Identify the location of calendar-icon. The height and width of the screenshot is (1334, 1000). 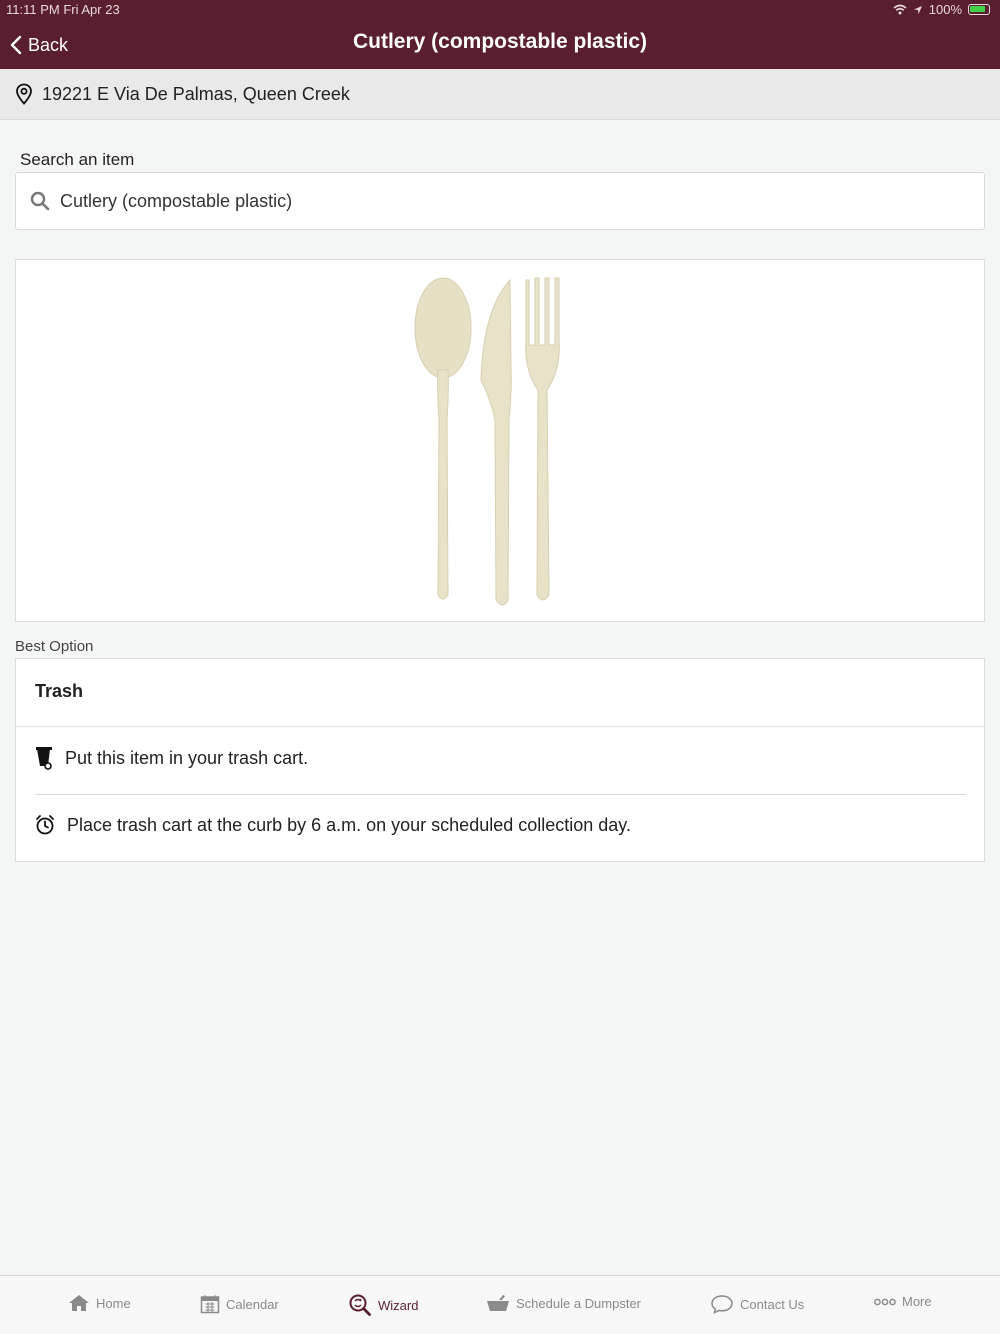
(210, 1304).